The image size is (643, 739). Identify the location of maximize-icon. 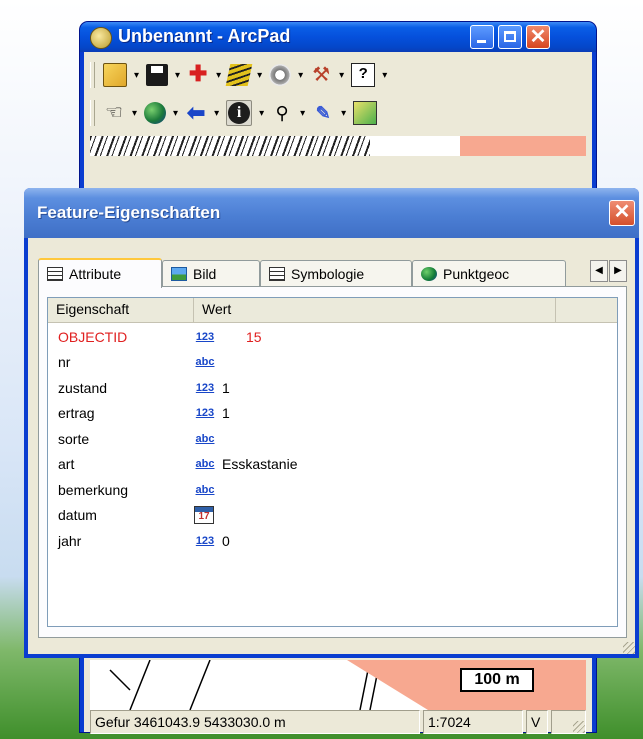
(510, 36).